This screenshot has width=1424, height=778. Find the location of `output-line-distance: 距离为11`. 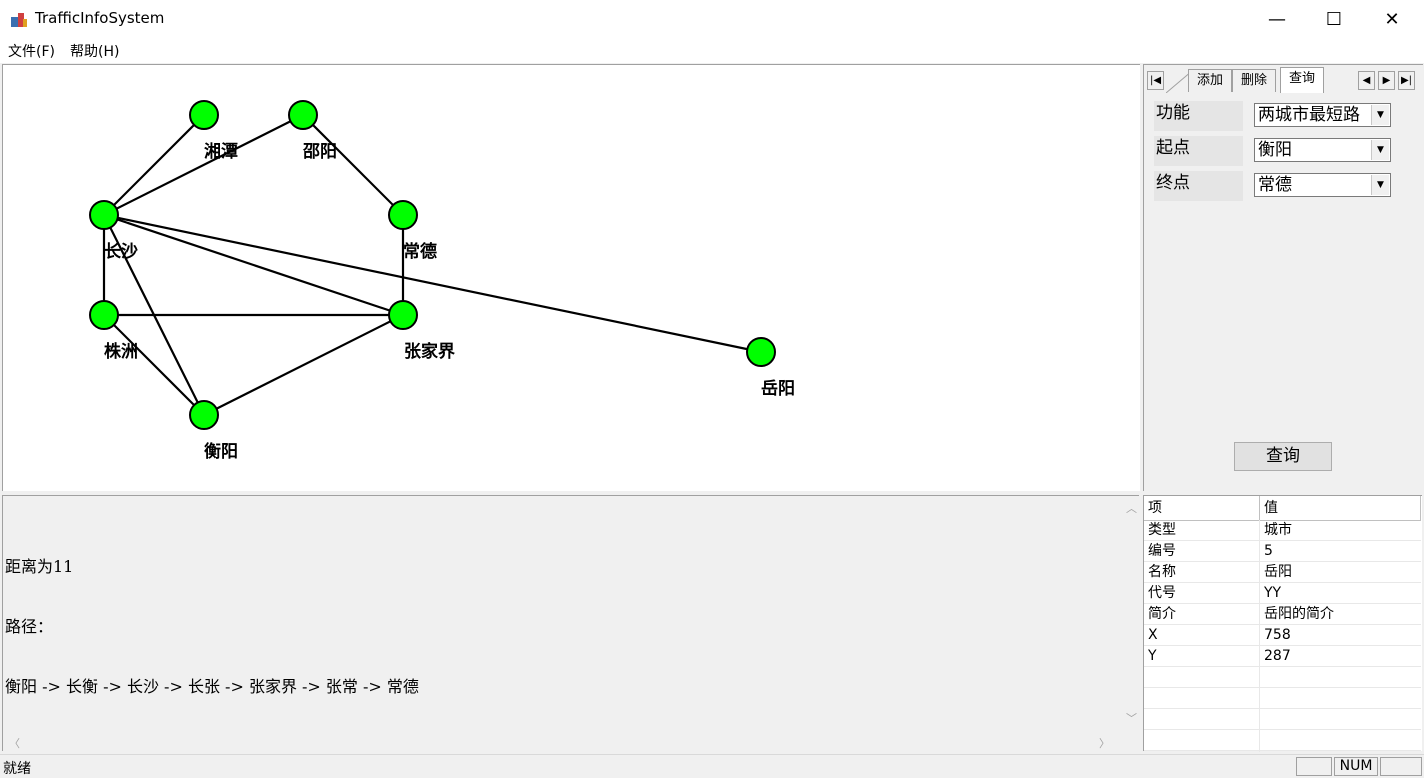

output-line-distance: 距离为11 is located at coordinates (39, 566).